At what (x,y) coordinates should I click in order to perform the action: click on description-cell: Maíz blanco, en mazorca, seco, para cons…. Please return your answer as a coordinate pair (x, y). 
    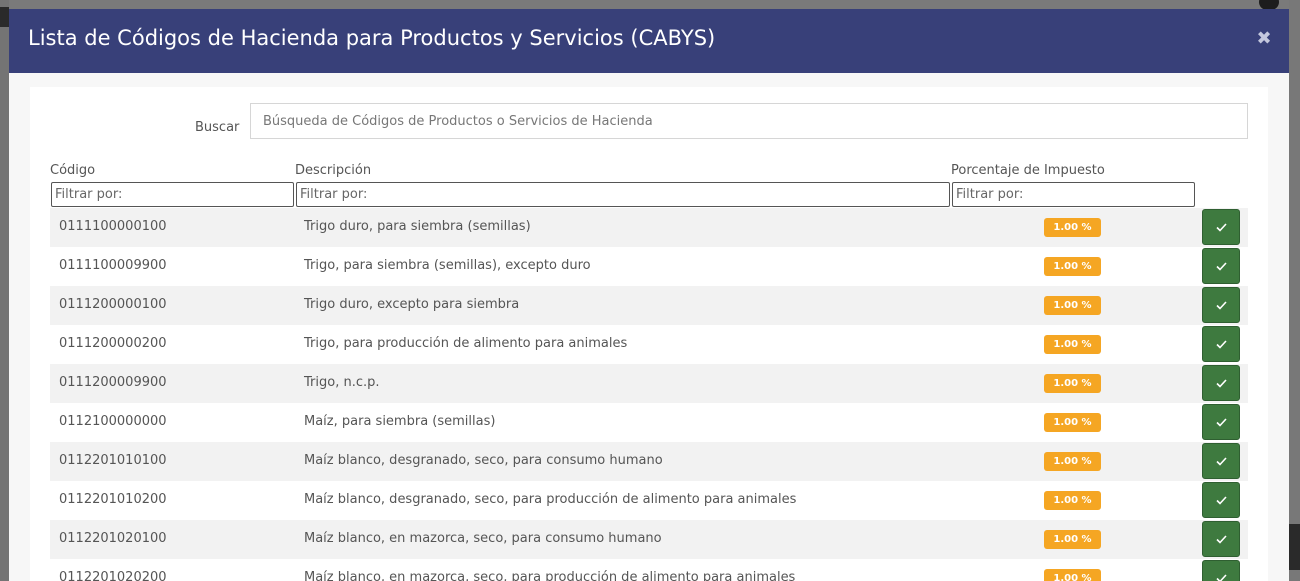
    Looking at the image, I should click on (483, 538).